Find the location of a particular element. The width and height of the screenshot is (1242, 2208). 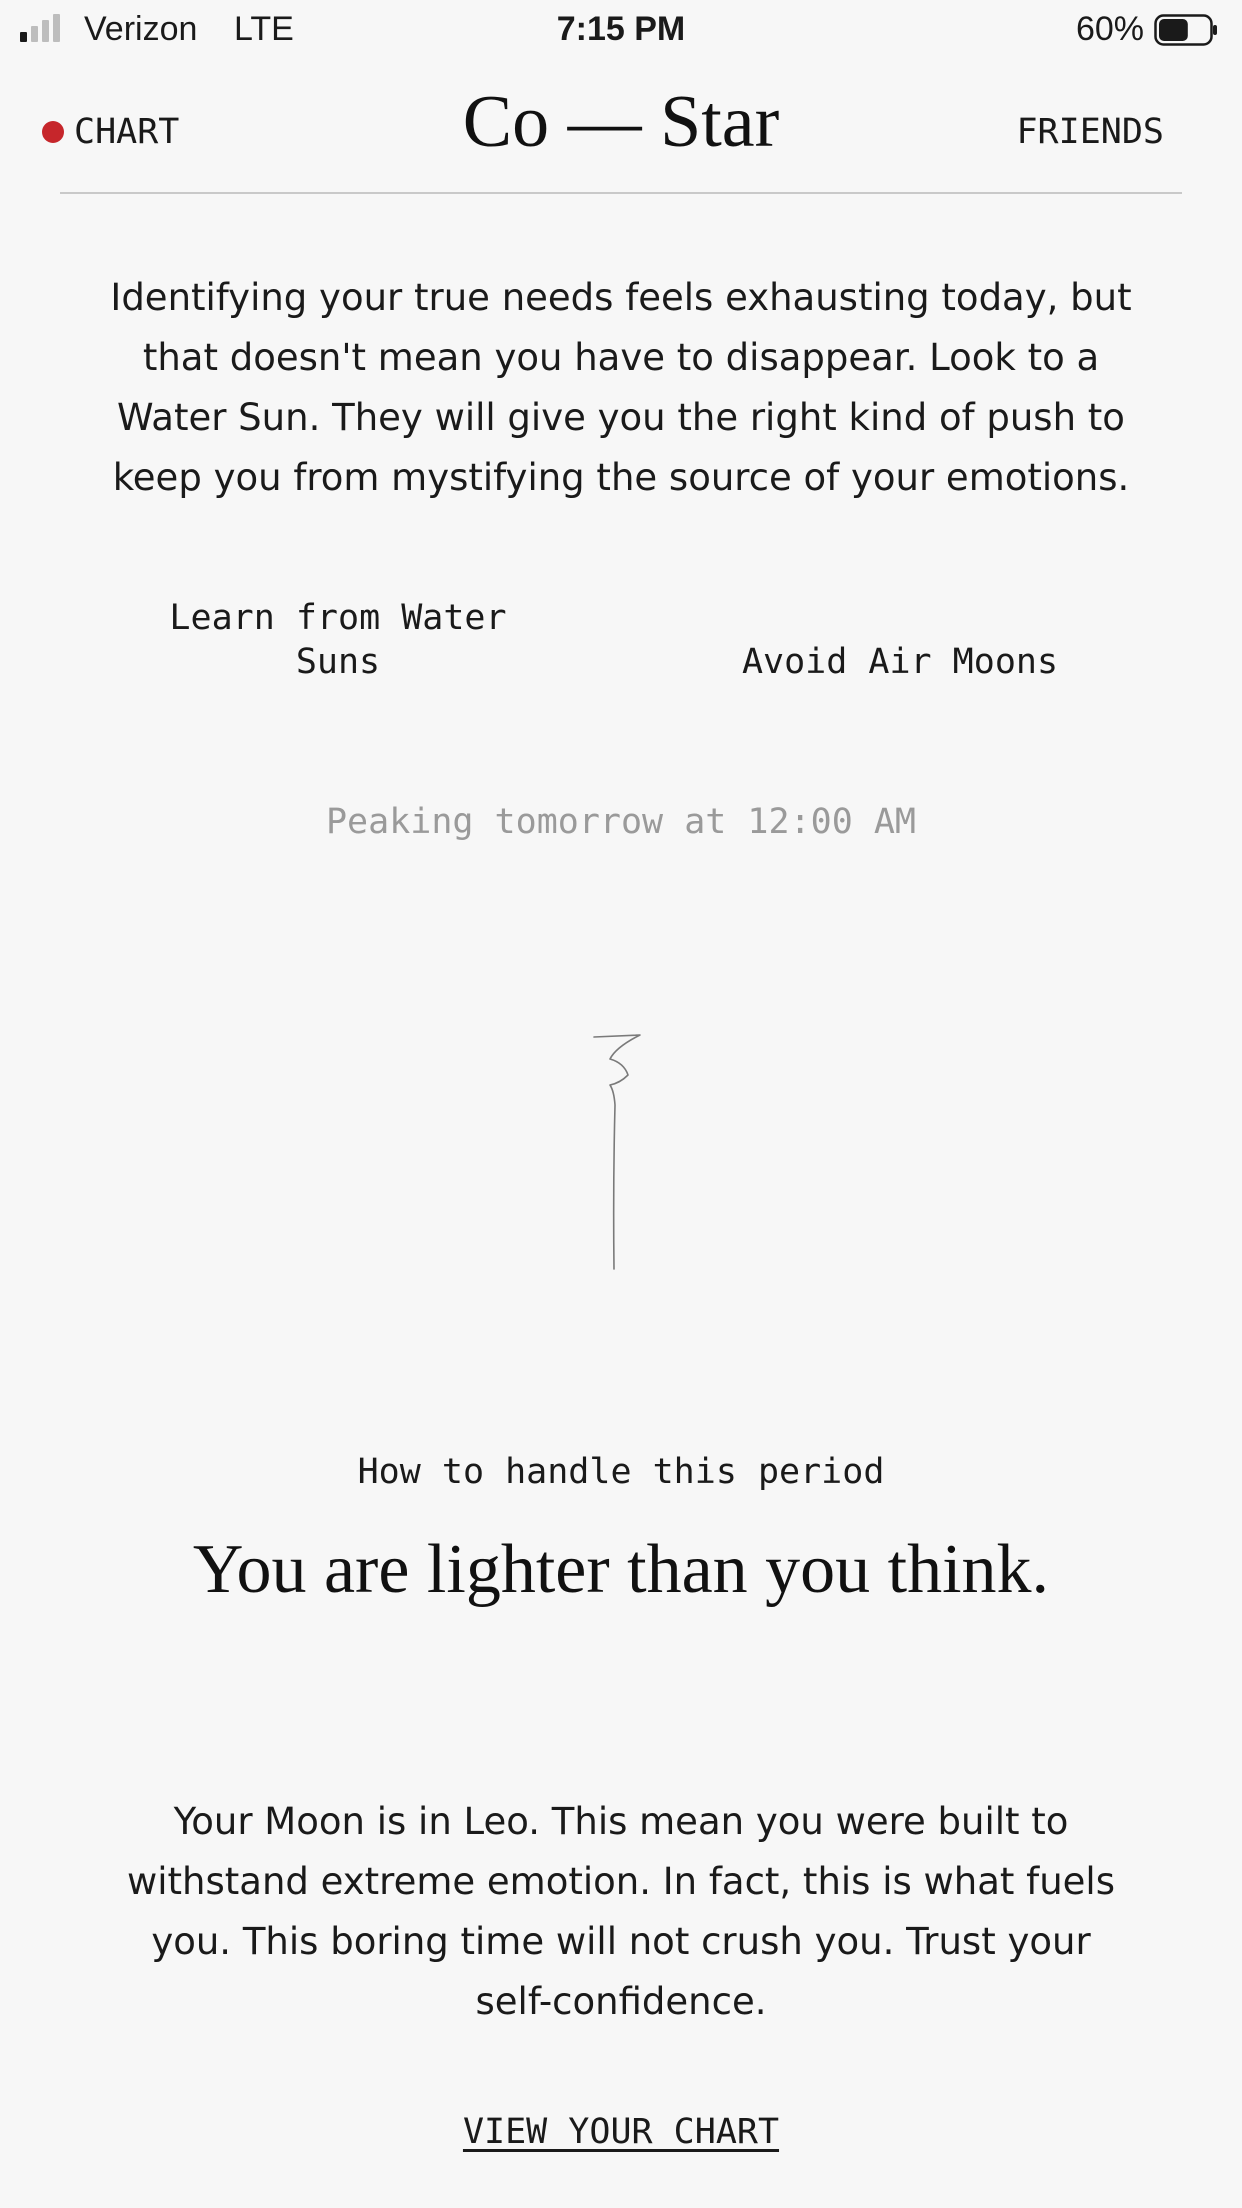

header-divider is located at coordinates (621, 193).